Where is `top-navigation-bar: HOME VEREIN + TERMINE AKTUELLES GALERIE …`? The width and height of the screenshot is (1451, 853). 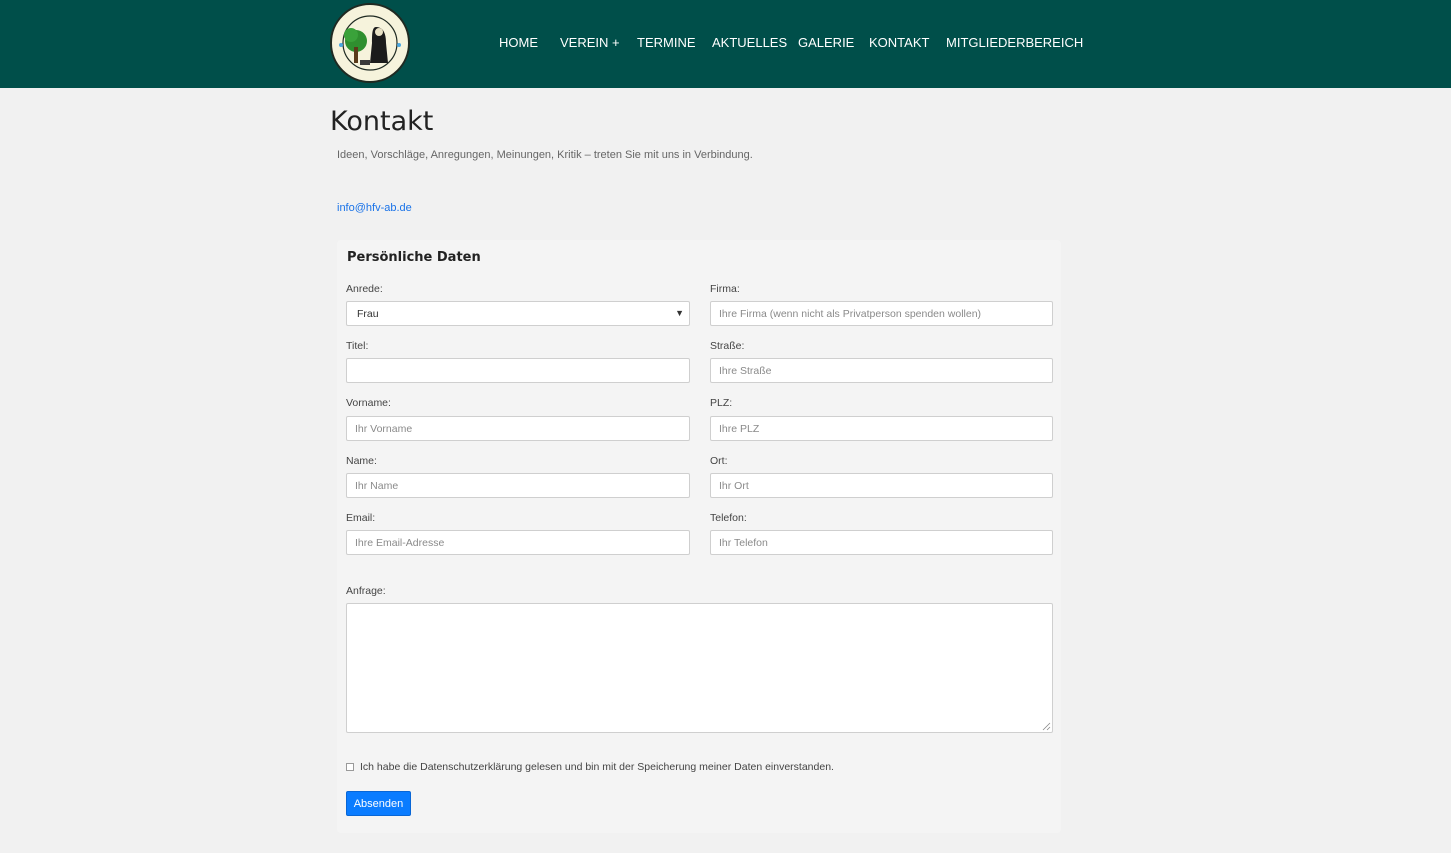
top-navigation-bar: HOME VEREIN + TERMINE AKTUELLES GALERIE … is located at coordinates (725, 44).